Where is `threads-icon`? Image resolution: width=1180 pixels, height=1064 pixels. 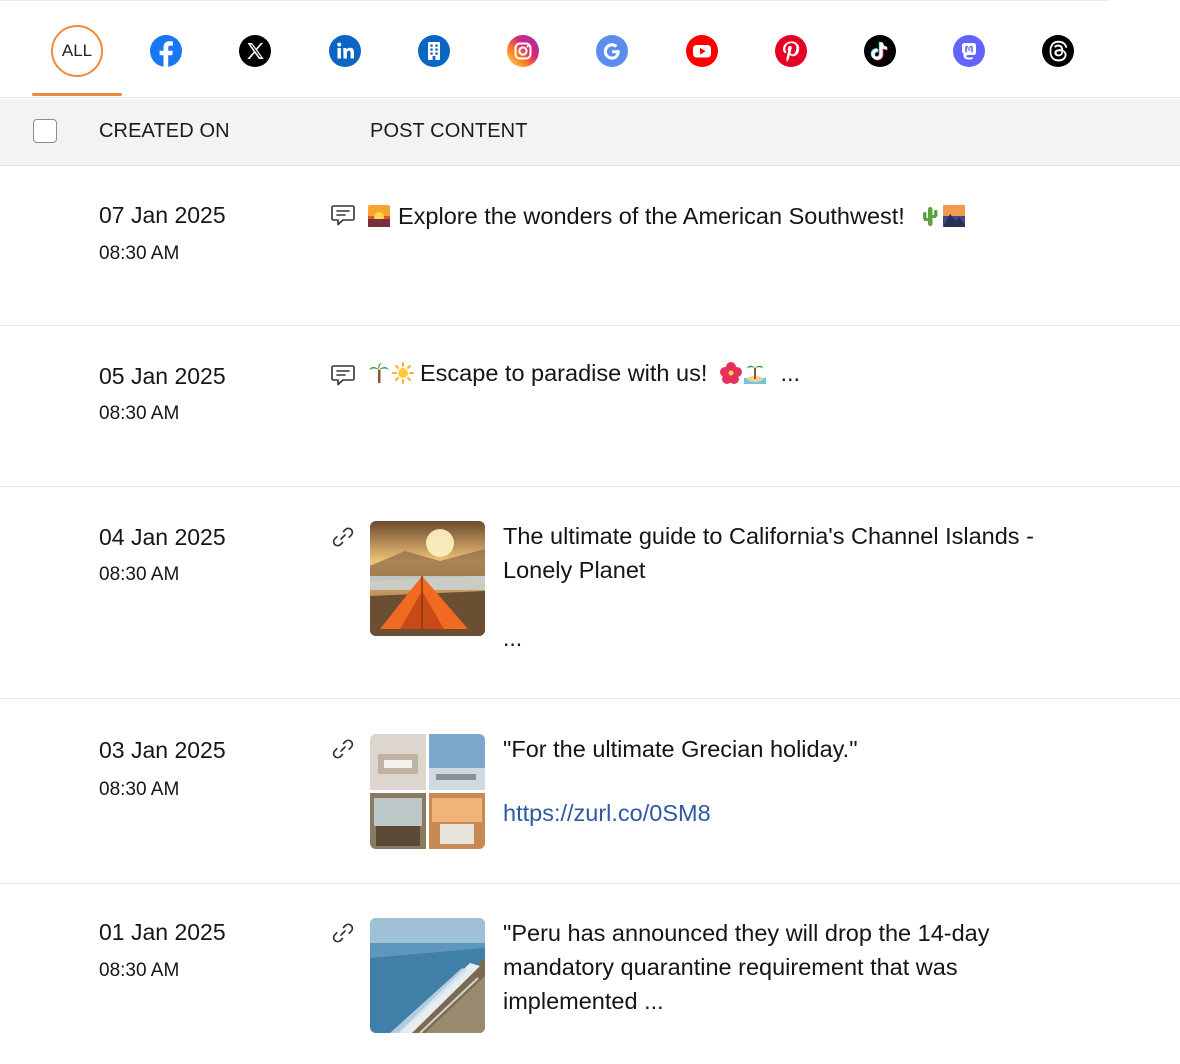 threads-icon is located at coordinates (1058, 51).